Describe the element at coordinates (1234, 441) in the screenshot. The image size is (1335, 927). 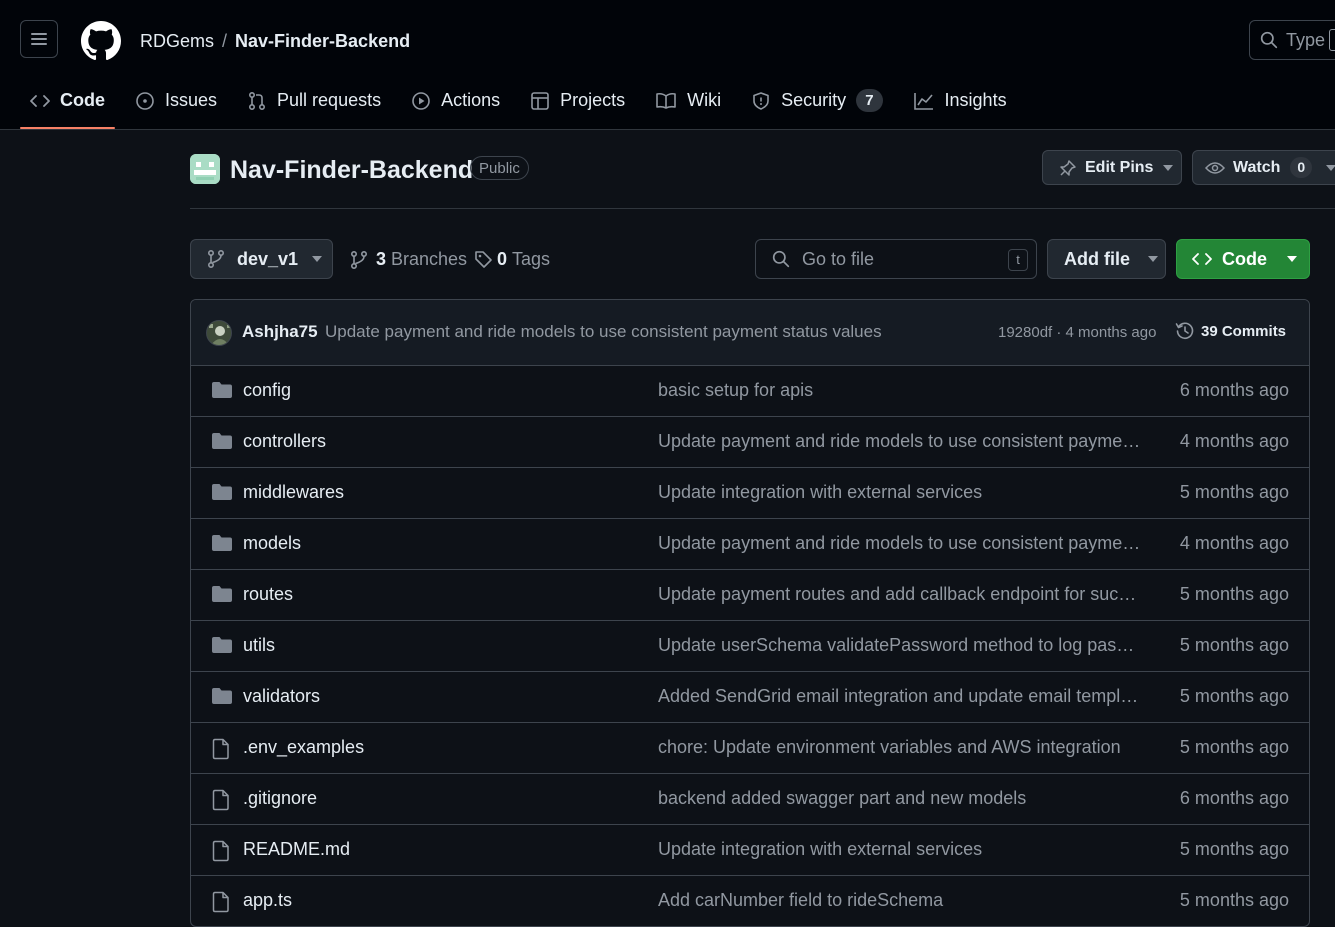
I see `file-commit-date: 4 months ago` at that location.